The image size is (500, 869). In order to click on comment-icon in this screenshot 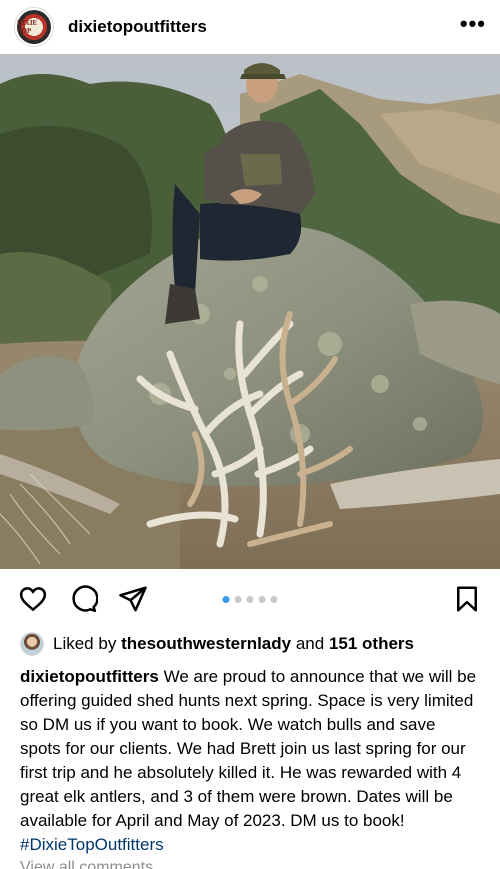, I will do `click(83, 599)`.